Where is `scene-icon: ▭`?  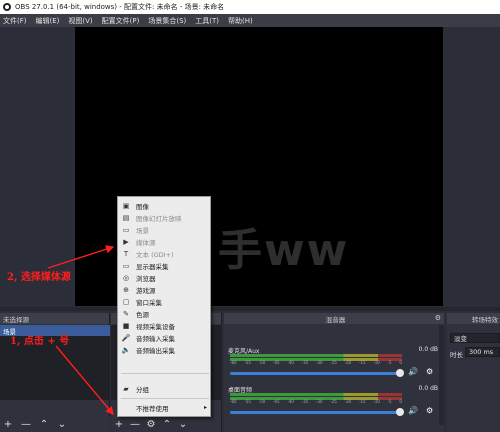 scene-icon: ▭ is located at coordinates (126, 229).